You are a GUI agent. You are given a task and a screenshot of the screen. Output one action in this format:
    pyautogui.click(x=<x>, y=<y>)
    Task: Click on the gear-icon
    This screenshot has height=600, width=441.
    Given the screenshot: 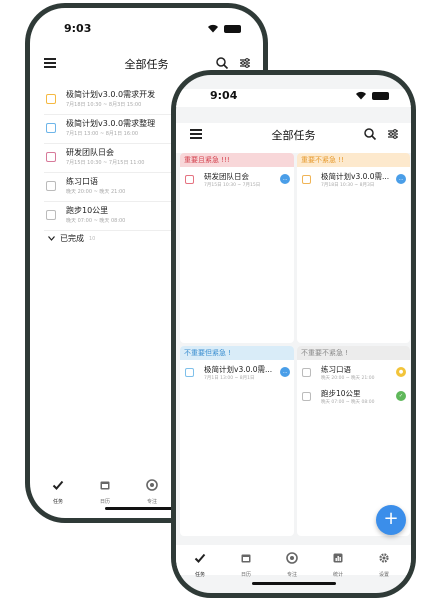 What is the action you would take?
    pyautogui.click(x=384, y=558)
    